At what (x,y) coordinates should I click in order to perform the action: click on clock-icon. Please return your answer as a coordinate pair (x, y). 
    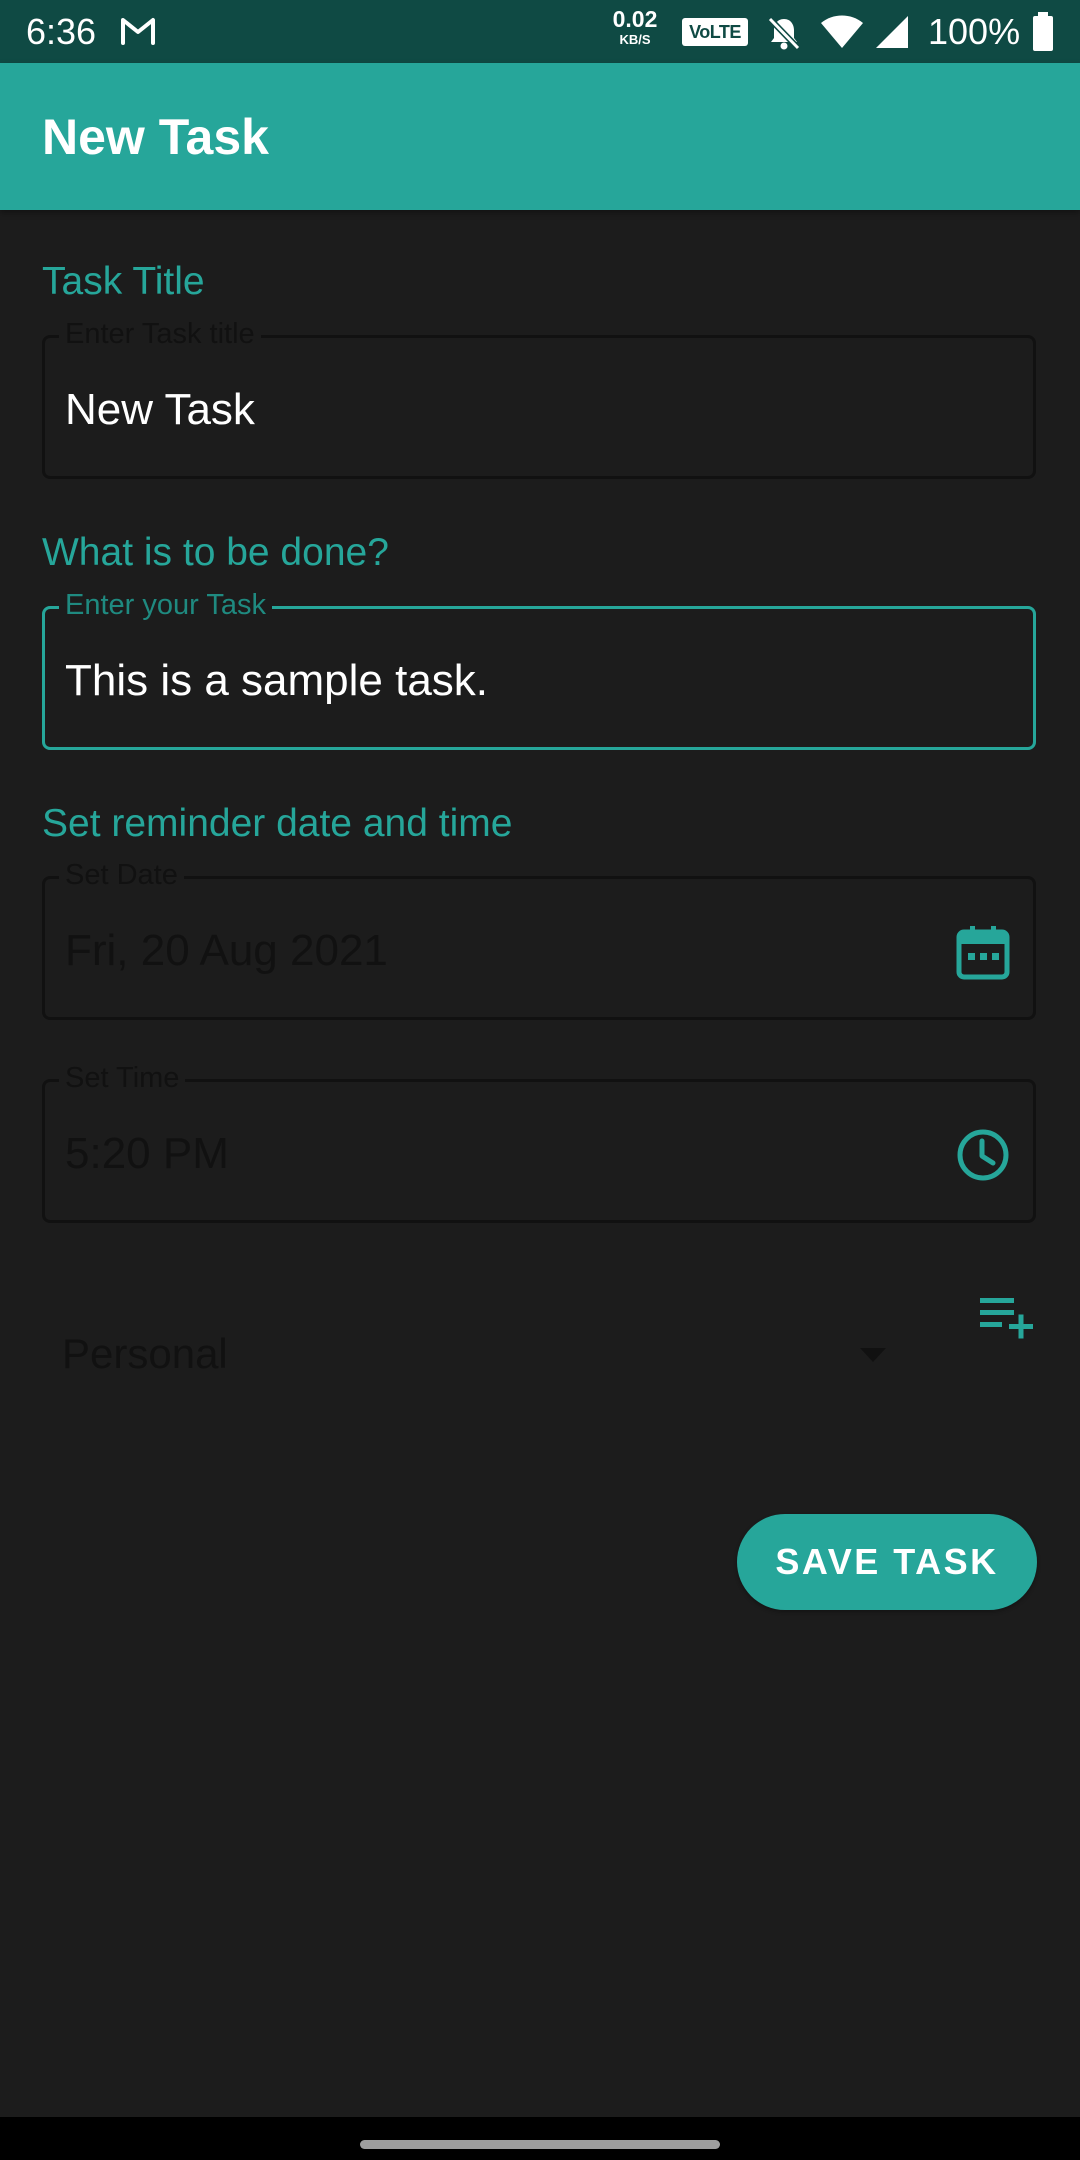
    Looking at the image, I should click on (983, 1155).